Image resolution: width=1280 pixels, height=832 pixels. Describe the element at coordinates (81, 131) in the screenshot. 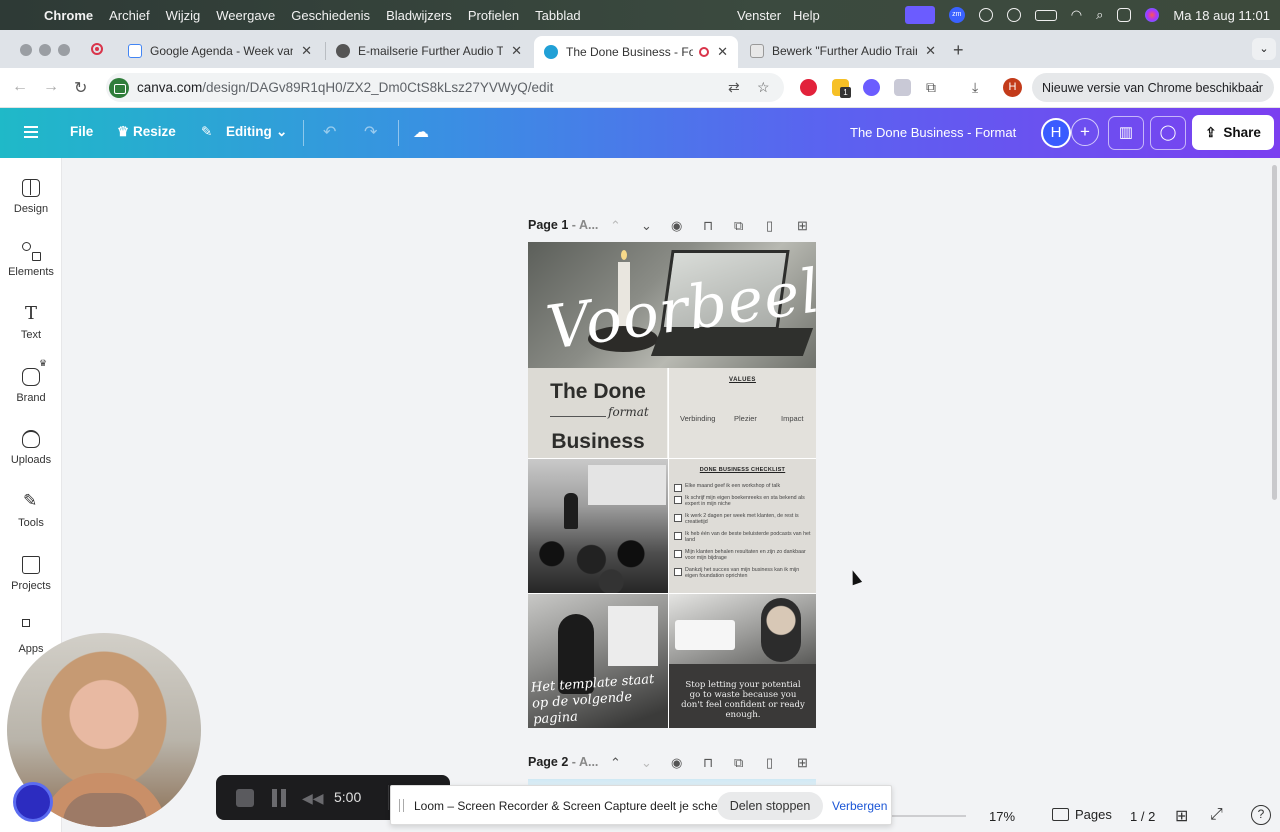

I see `file-menu-button: File` at that location.